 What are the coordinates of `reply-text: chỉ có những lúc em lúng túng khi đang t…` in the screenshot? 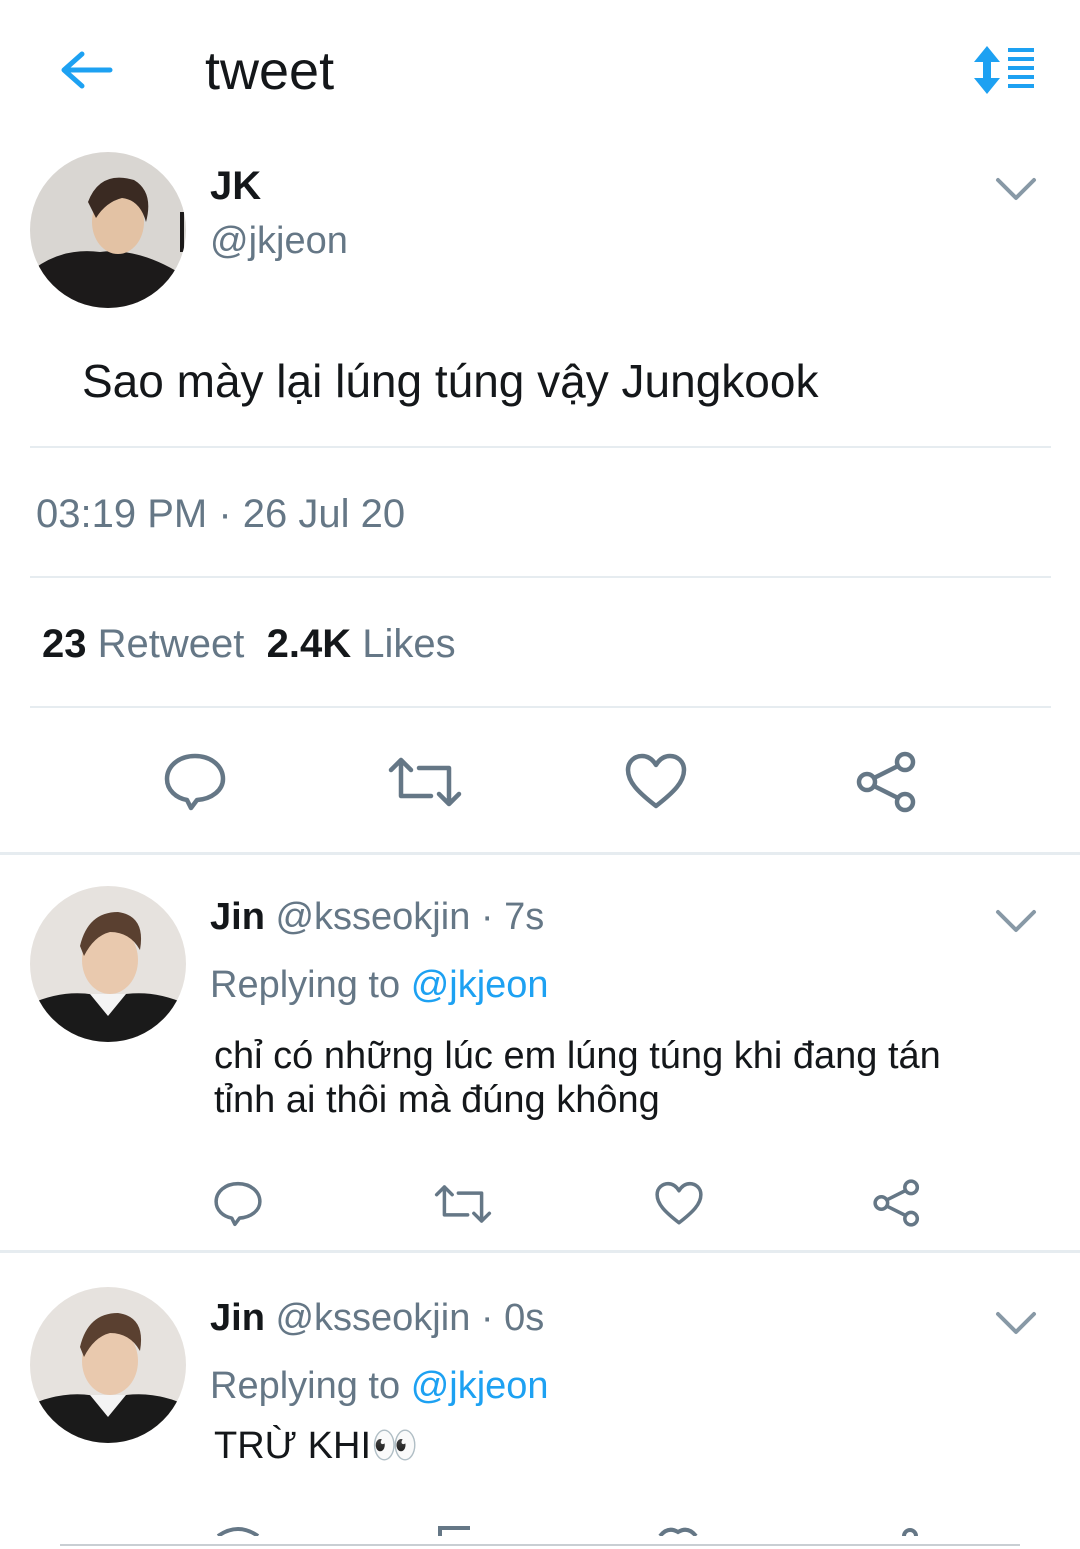 It's located at (577, 1078).